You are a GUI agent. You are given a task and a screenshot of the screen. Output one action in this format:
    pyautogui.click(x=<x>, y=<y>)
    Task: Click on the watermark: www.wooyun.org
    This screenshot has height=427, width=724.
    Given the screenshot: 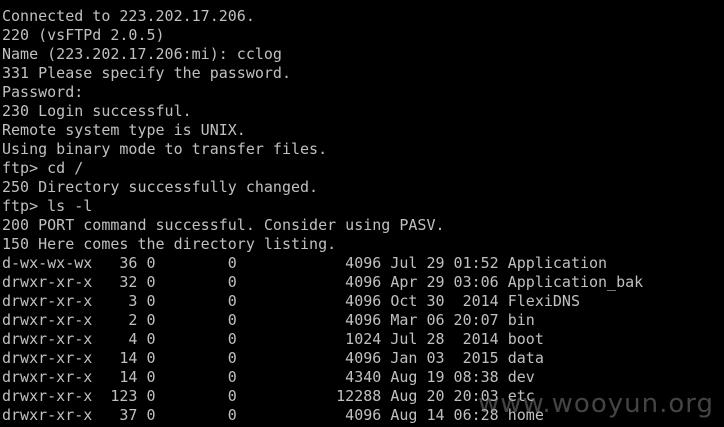 What is the action you would take?
    pyautogui.click(x=595, y=404)
    